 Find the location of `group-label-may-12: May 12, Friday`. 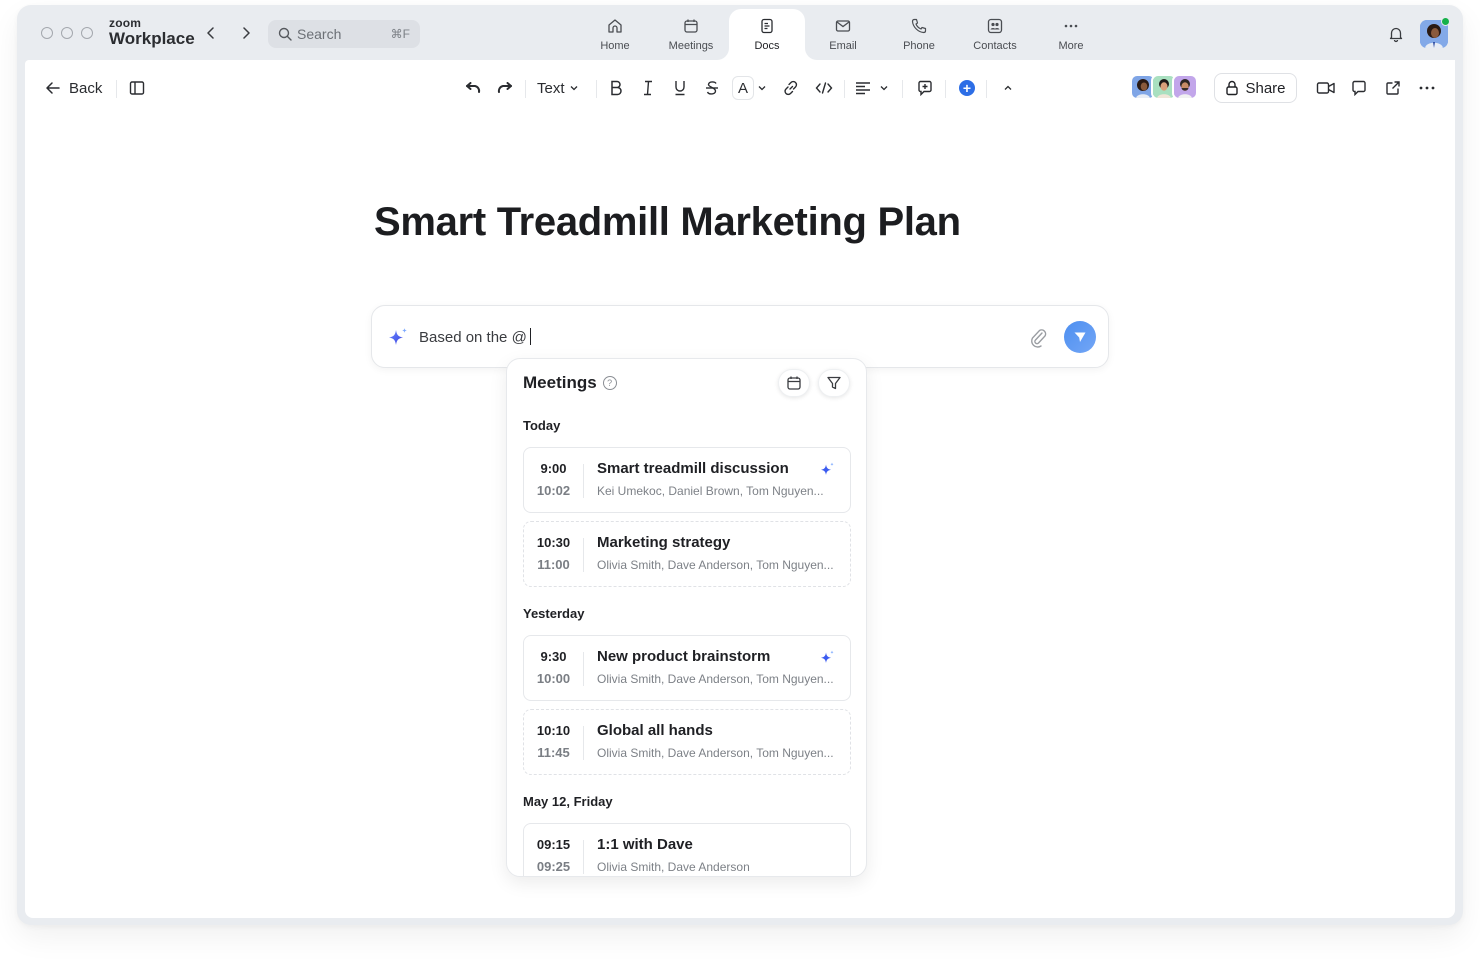

group-label-may-12: May 12, Friday is located at coordinates (568, 801).